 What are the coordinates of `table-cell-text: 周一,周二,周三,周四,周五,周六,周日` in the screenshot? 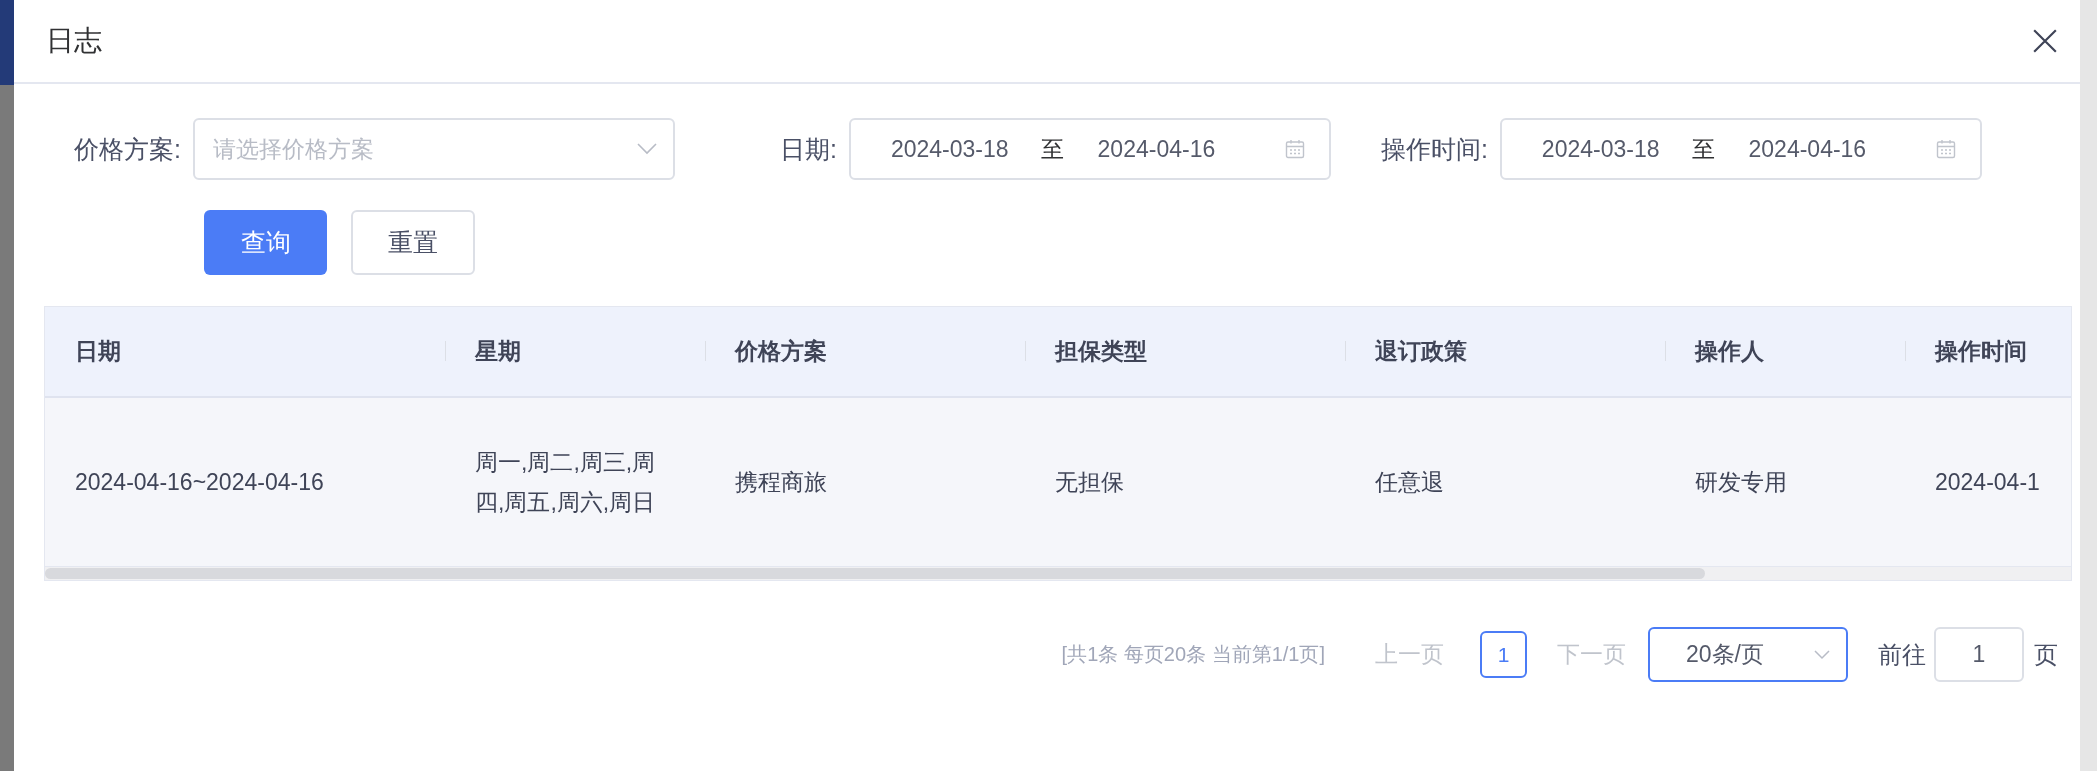 It's located at (566, 482).